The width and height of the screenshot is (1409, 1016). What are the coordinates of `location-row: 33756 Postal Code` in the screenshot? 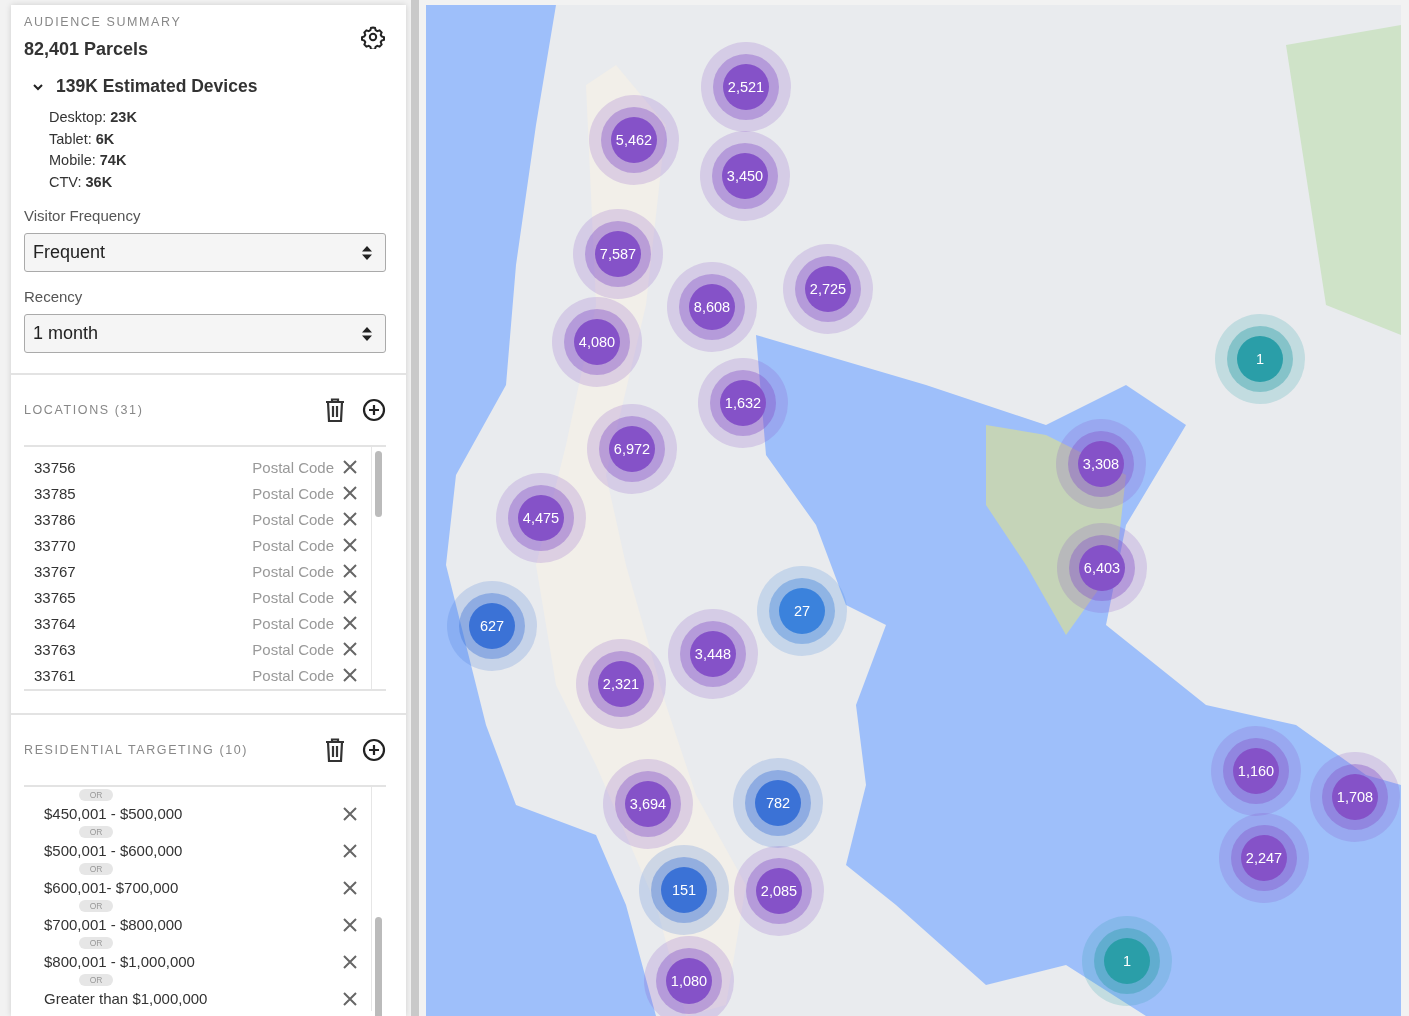 It's located at (197, 467).